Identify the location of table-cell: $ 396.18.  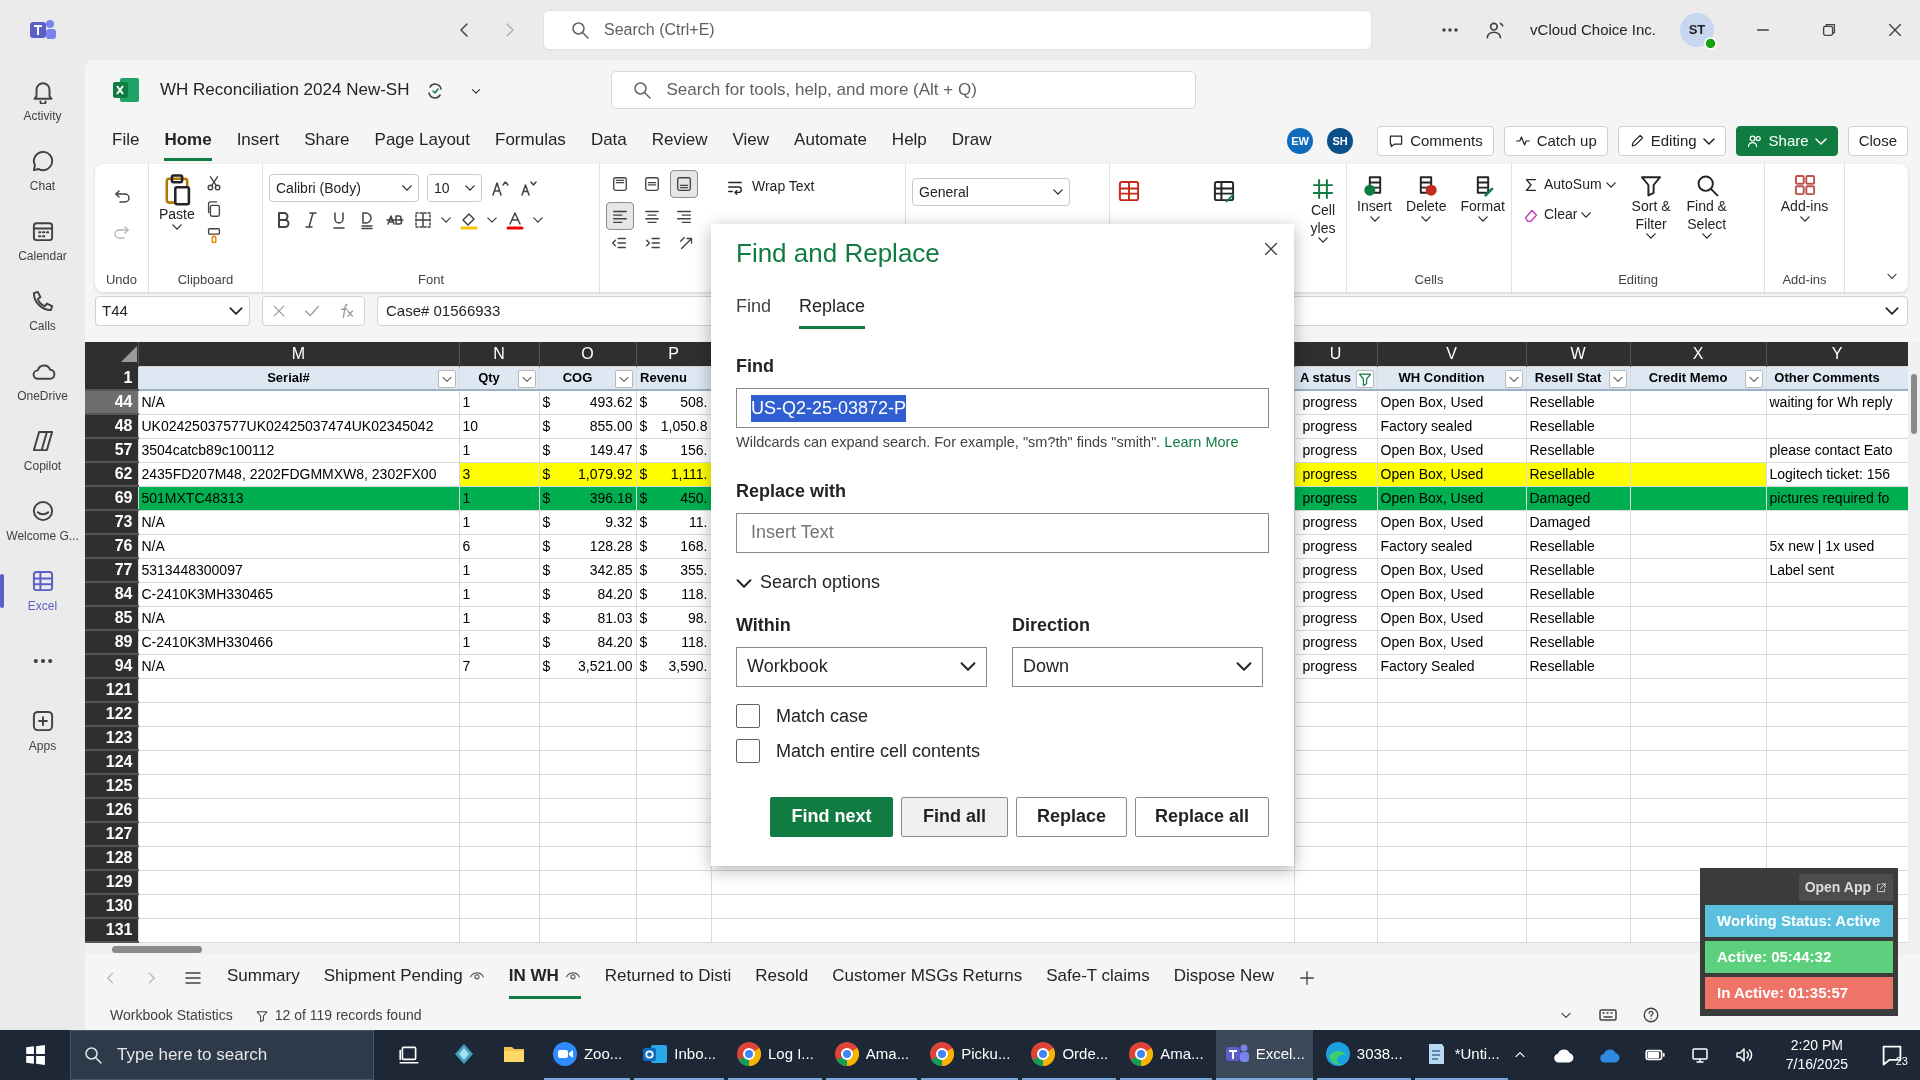
(587, 498).